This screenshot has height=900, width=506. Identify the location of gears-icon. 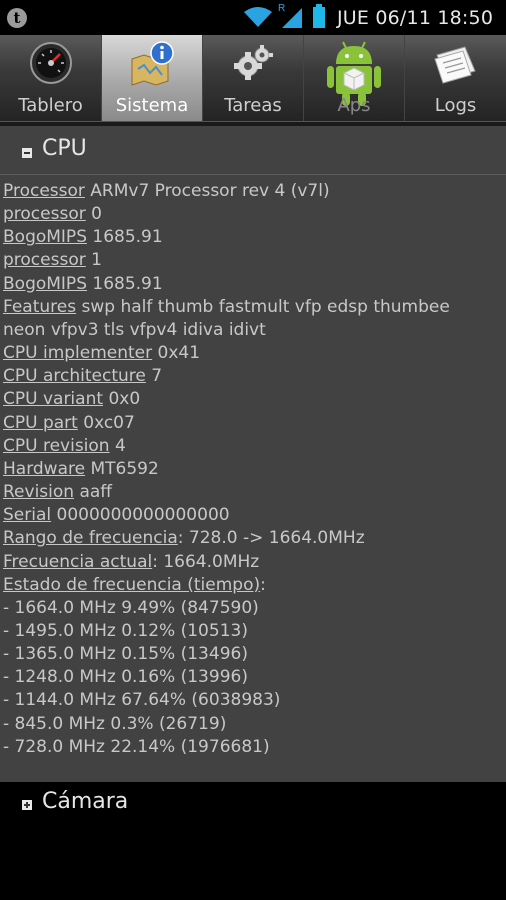
(253, 62).